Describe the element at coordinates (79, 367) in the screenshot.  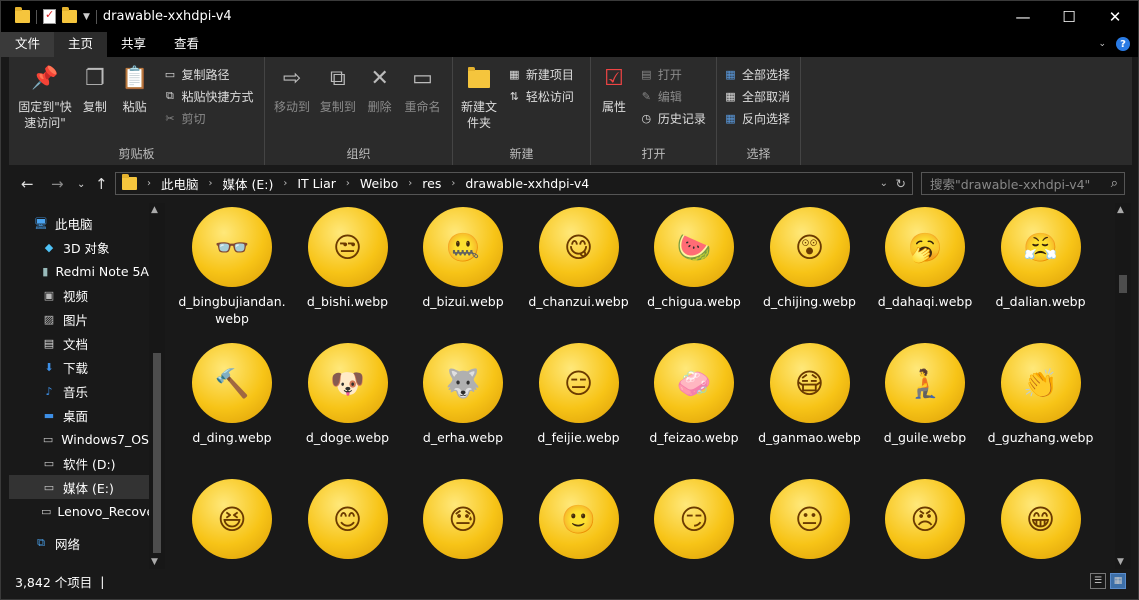
I see `nav-item: ⬇ 下载` at that location.